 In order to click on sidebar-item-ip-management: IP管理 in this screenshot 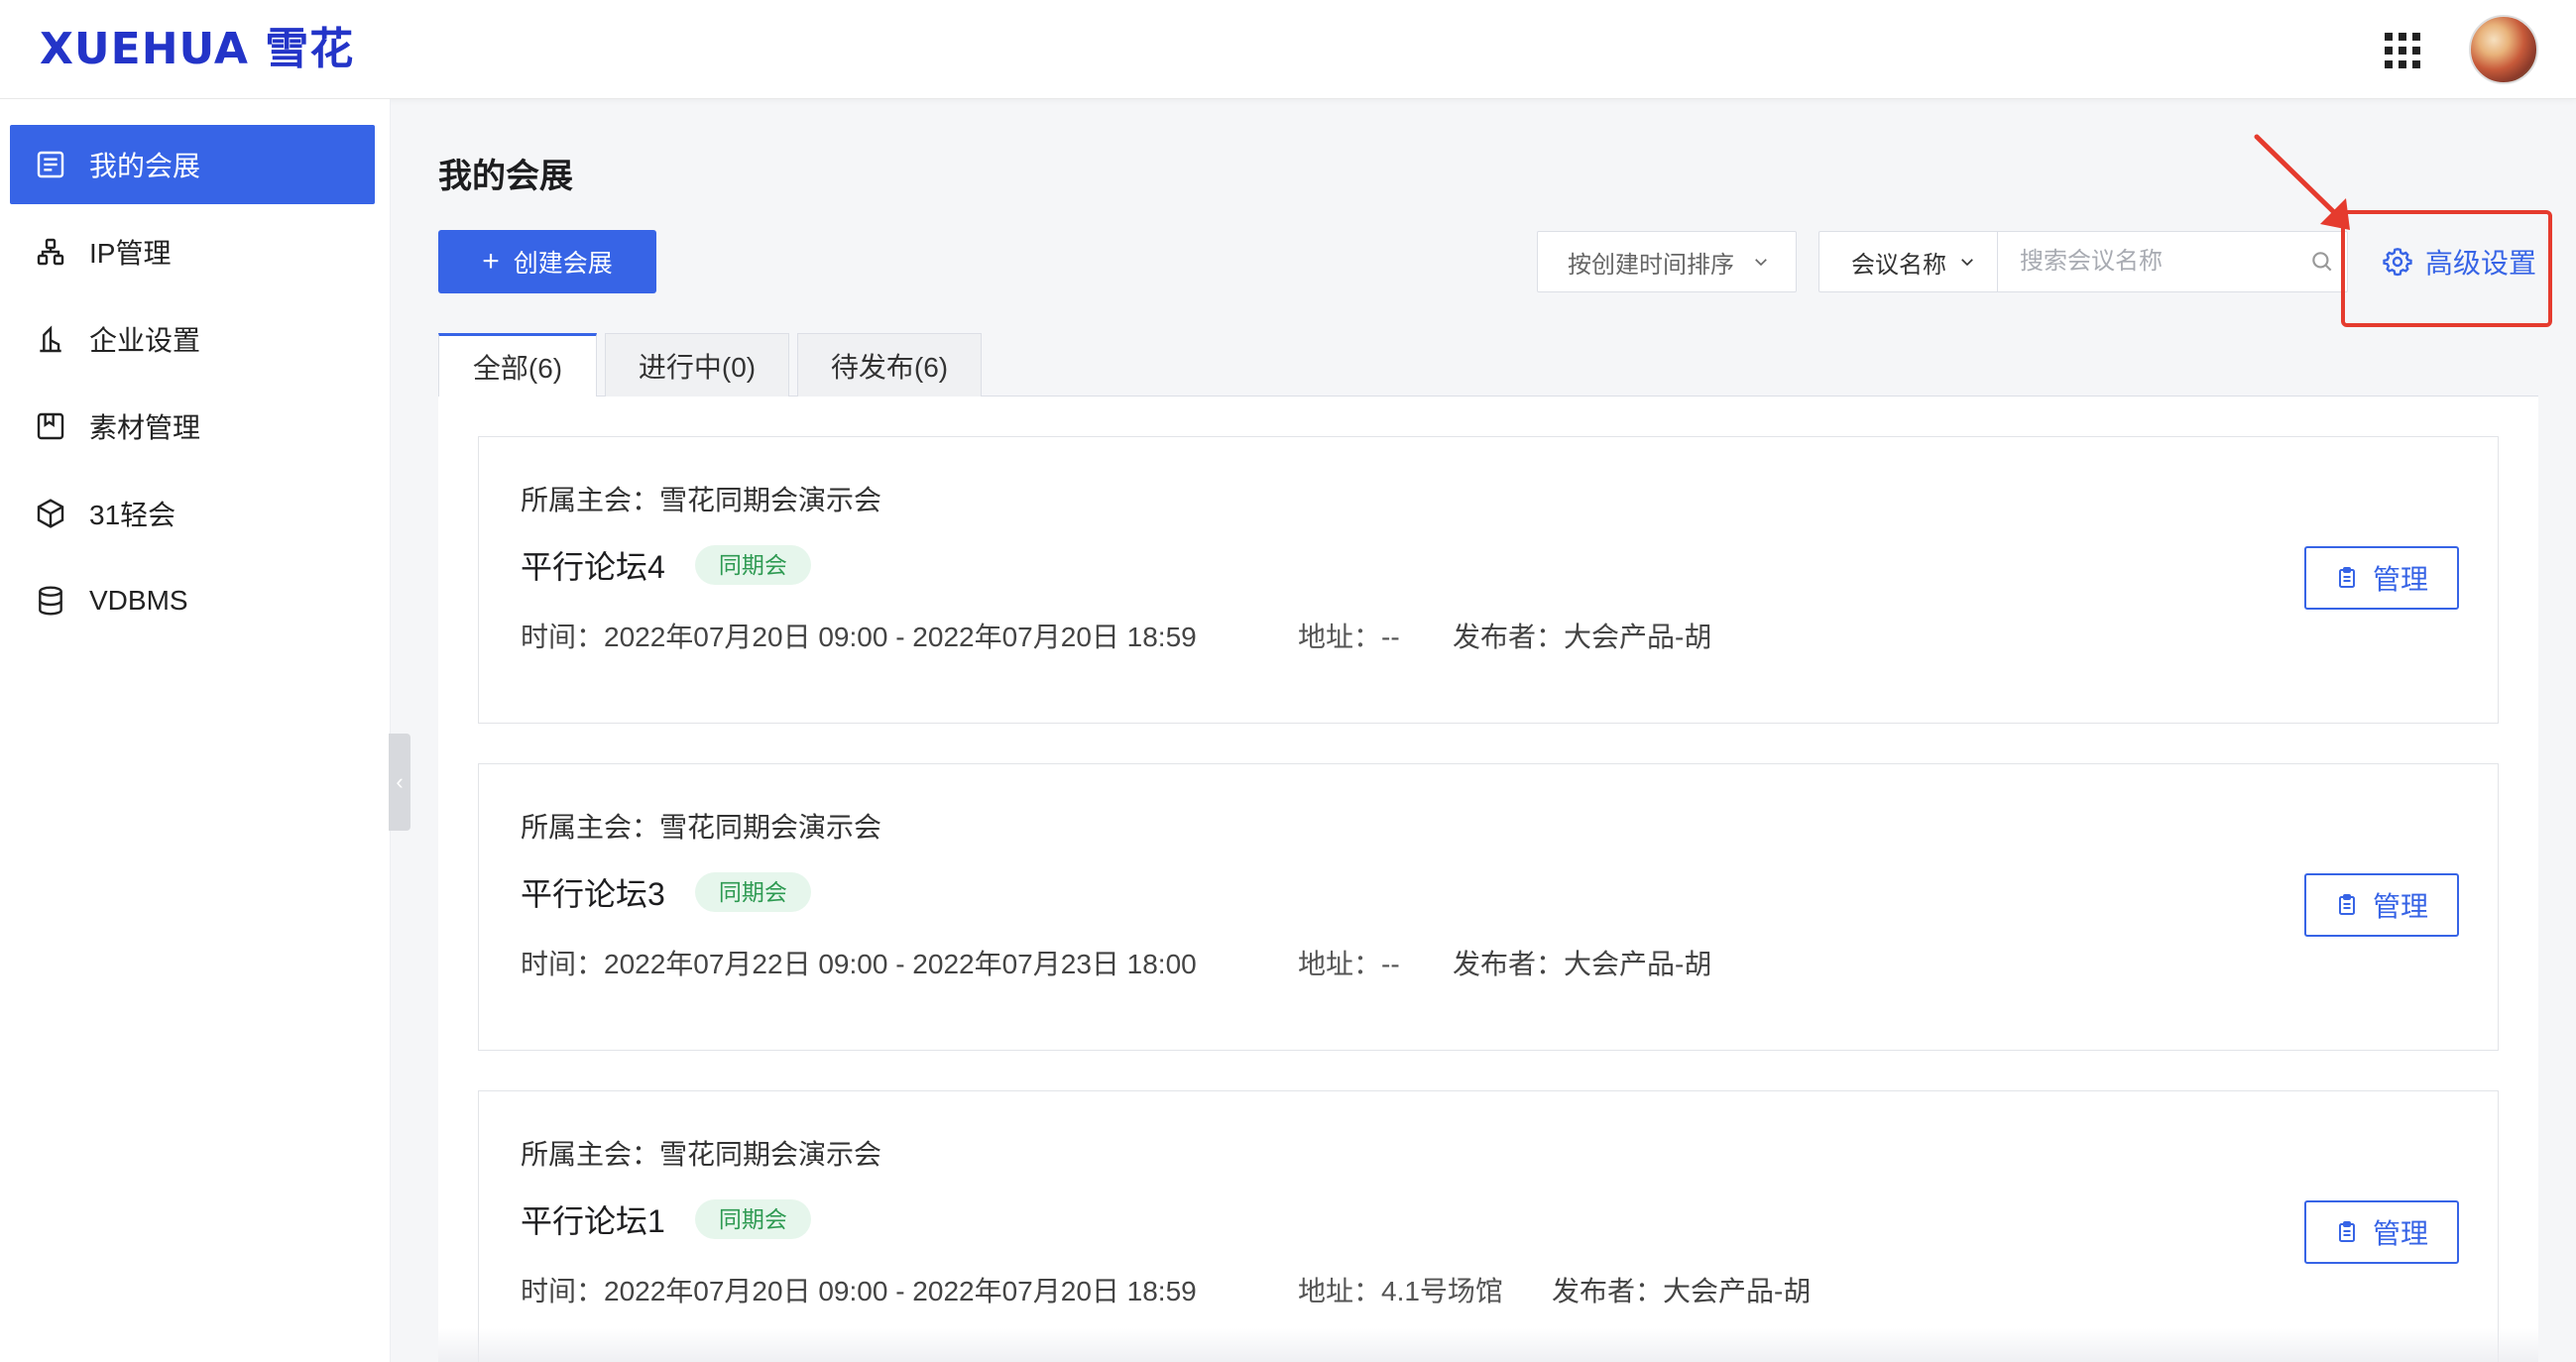, I will do `click(192, 251)`.